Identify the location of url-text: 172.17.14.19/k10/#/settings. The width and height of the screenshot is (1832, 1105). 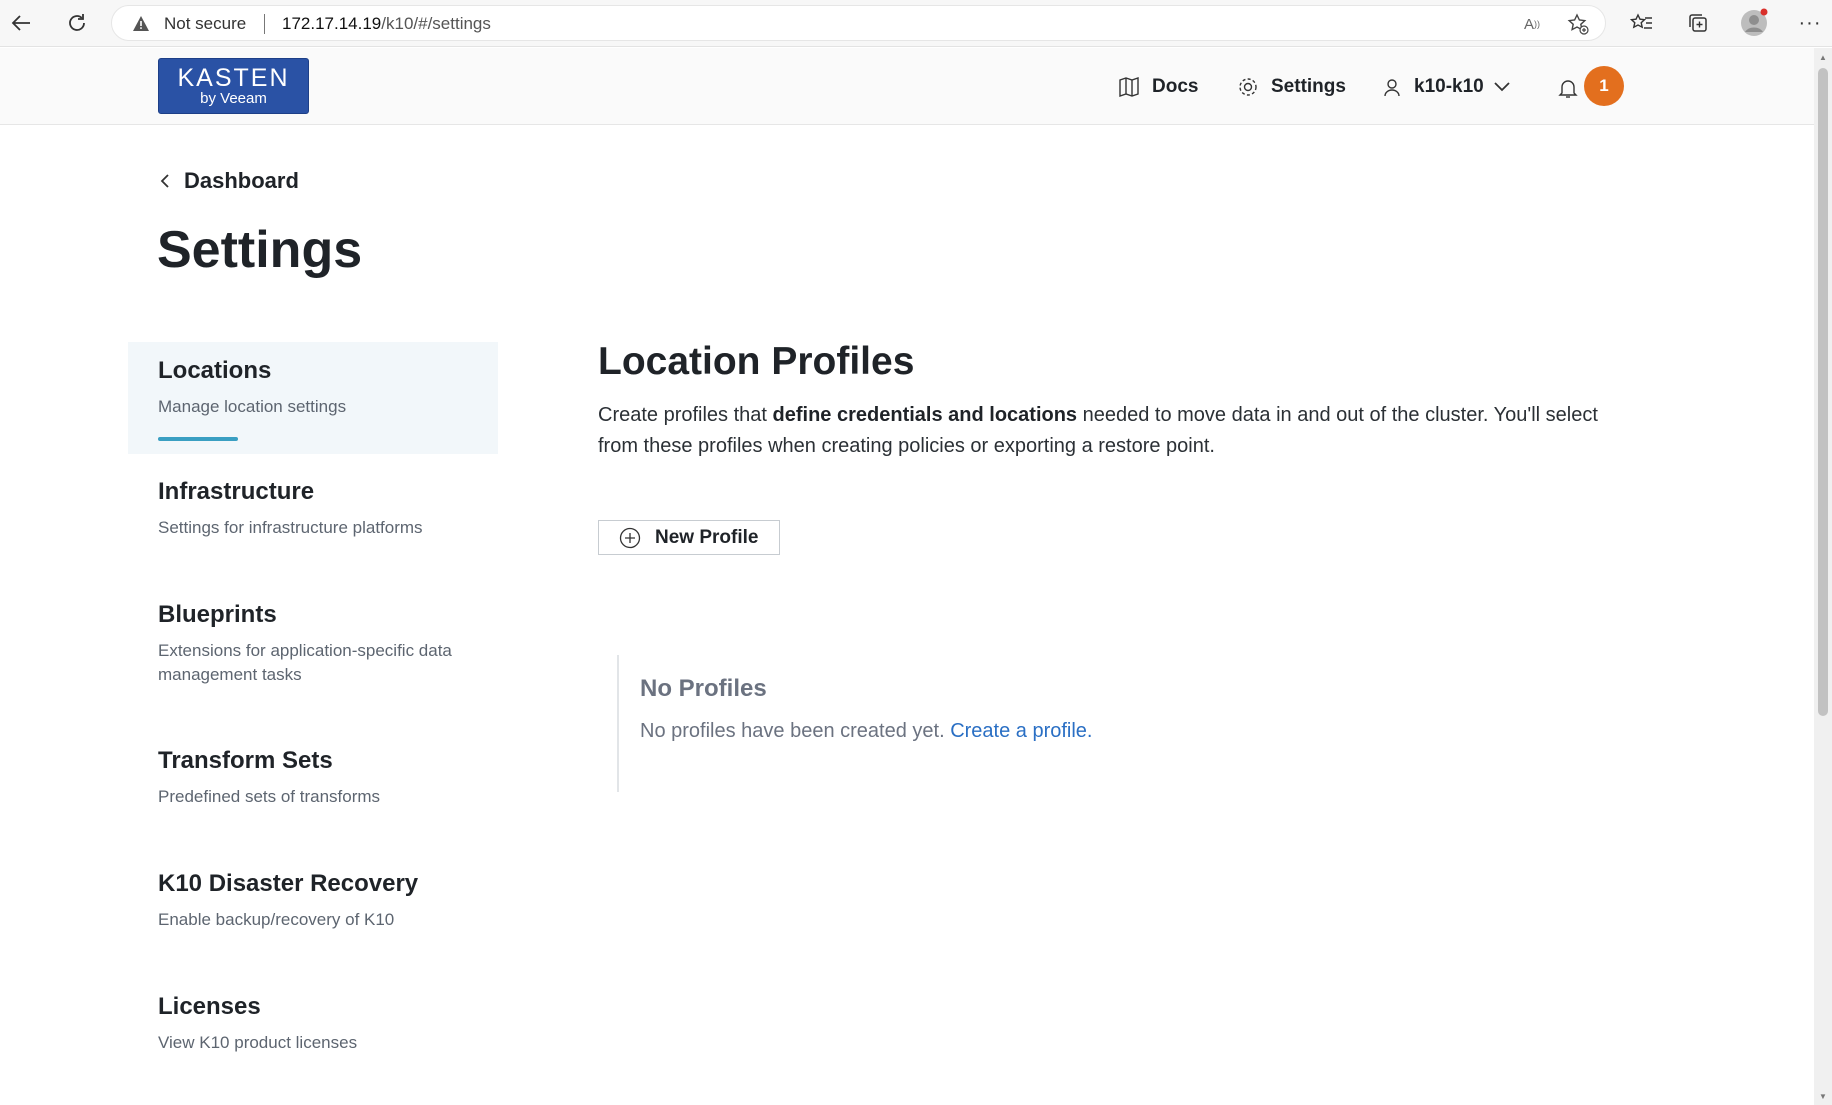
(386, 24).